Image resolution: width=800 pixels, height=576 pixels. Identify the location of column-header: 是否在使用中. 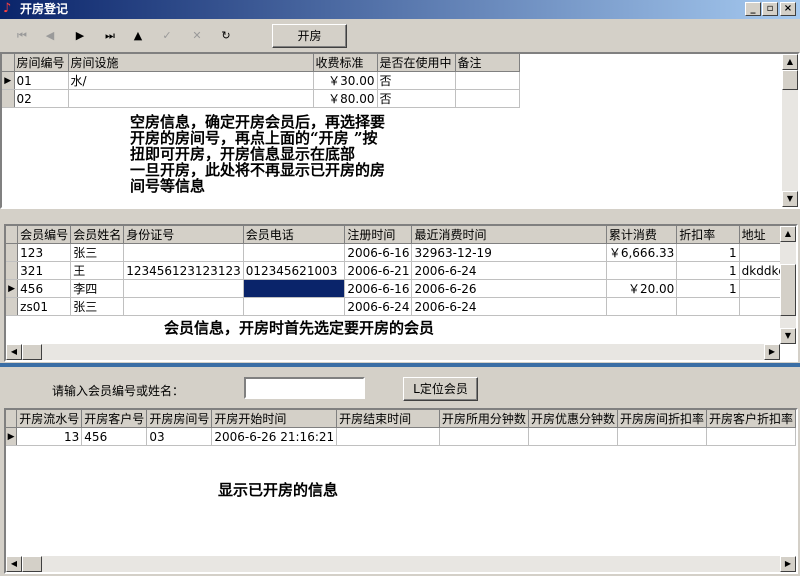
(416, 63).